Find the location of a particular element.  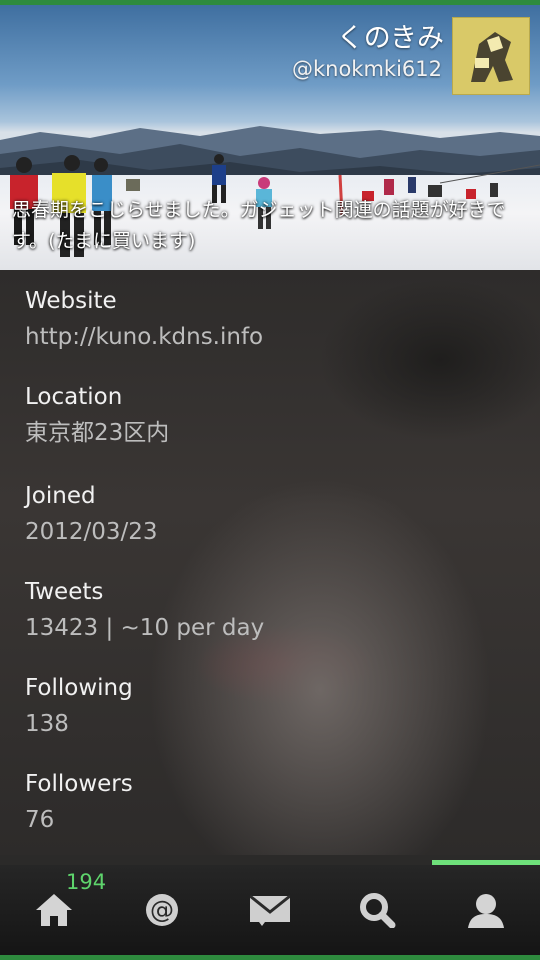

info-tweets: Tweets 13423 | ~10 per day is located at coordinates (144, 610).